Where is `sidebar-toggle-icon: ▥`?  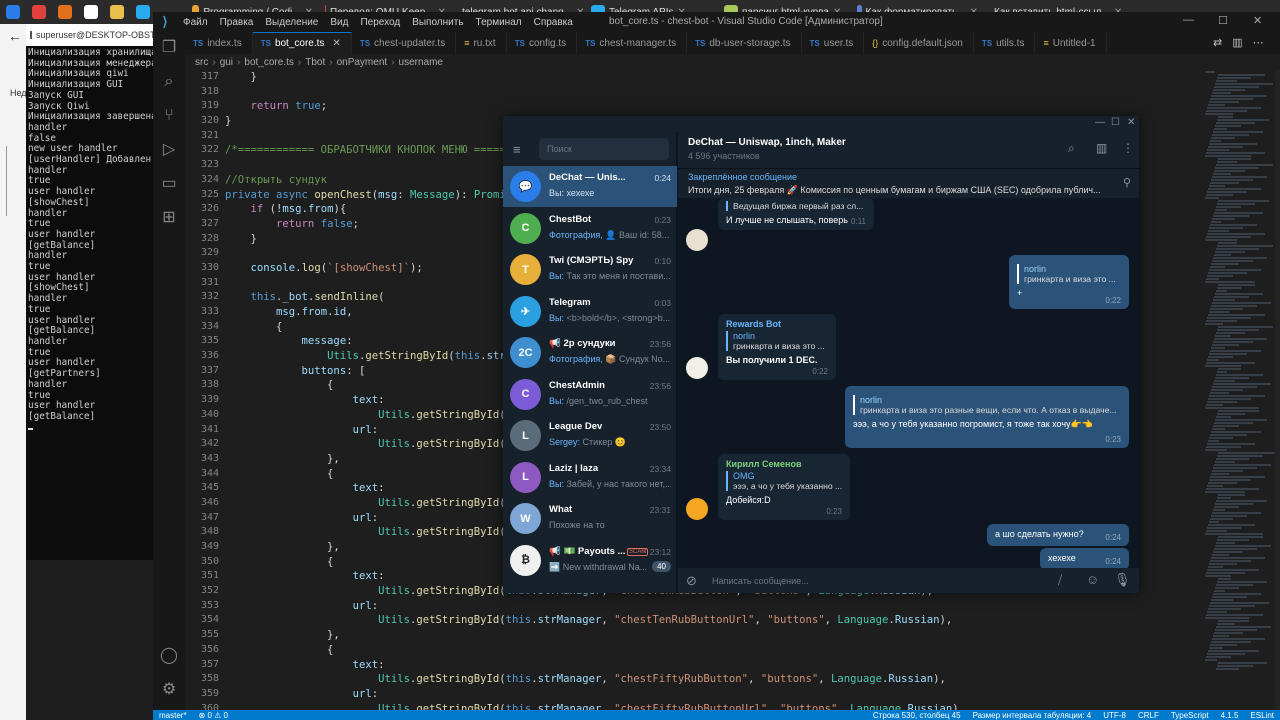 sidebar-toggle-icon: ▥ is located at coordinates (1101, 148).